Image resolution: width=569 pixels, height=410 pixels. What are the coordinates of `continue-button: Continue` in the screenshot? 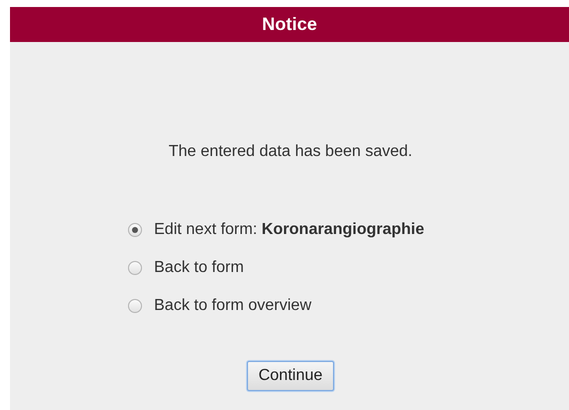 It's located at (290, 376).